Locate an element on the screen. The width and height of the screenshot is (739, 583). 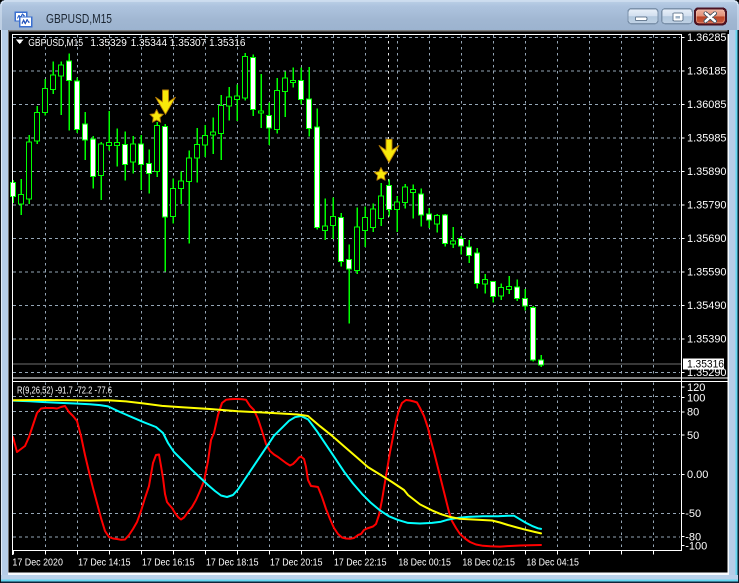
svg-text: 1.35307 is located at coordinates (188, 43).